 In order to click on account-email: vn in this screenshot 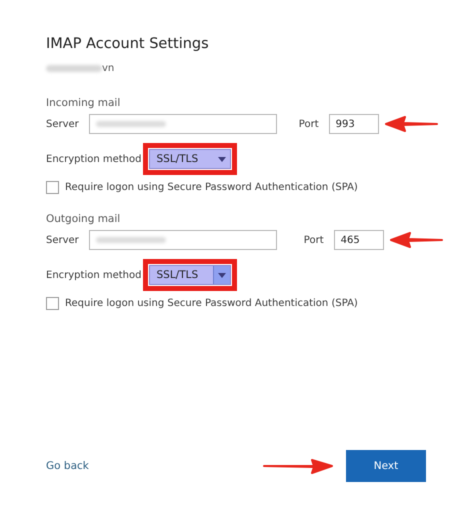, I will do `click(108, 68)`.